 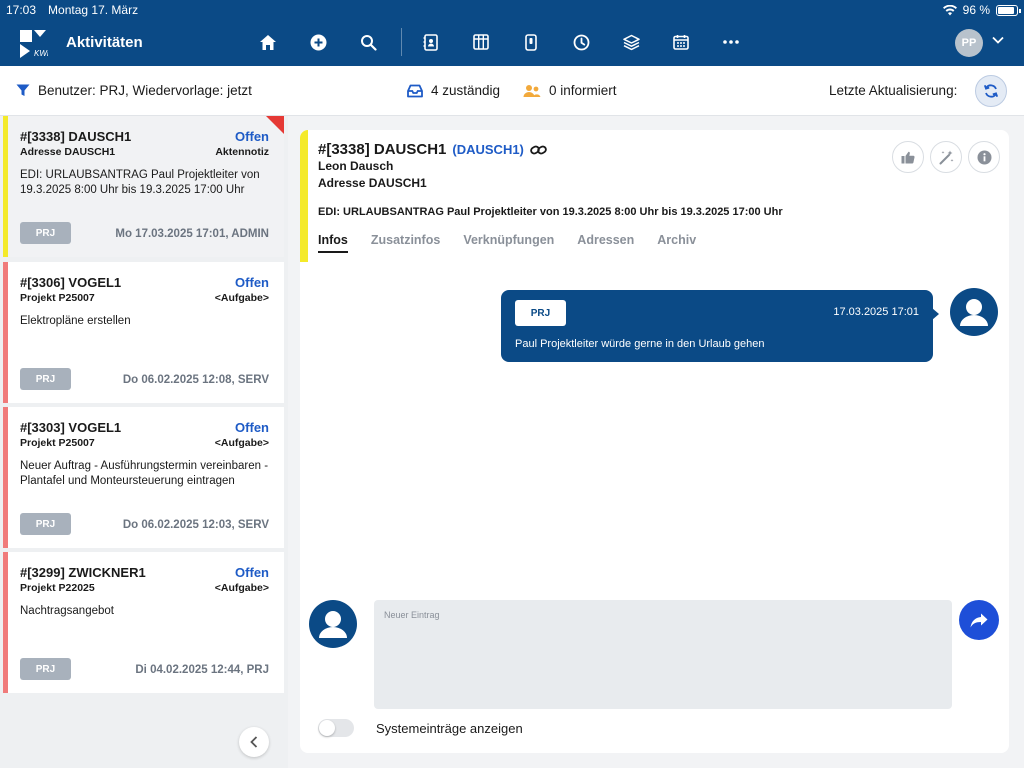 I want to click on status-bar: 17:03 Montag 17. März 96 %, so click(x=513, y=10).